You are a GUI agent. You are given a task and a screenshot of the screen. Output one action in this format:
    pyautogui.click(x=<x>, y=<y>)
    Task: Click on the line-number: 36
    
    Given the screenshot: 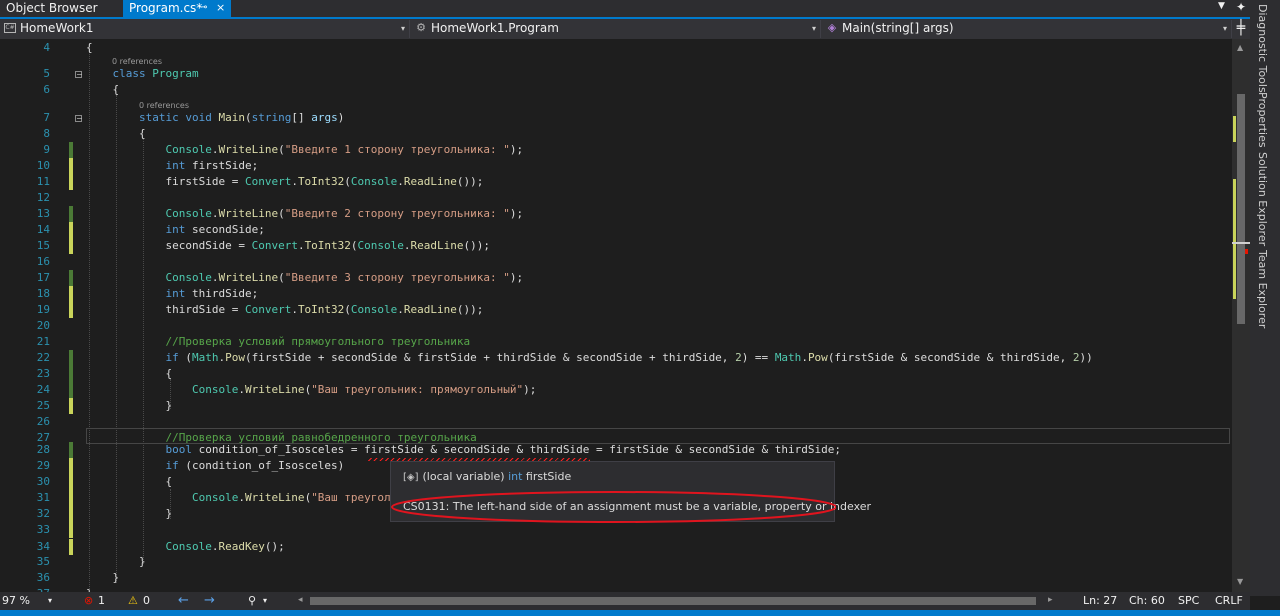 What is the action you would take?
    pyautogui.click(x=43, y=577)
    